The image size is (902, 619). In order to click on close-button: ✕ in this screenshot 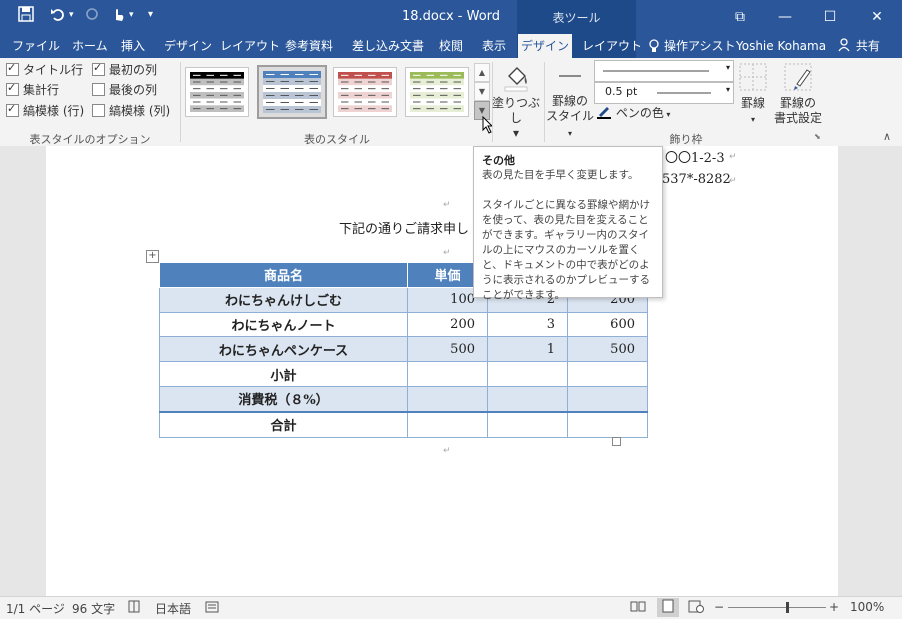, I will do `click(877, 17)`.